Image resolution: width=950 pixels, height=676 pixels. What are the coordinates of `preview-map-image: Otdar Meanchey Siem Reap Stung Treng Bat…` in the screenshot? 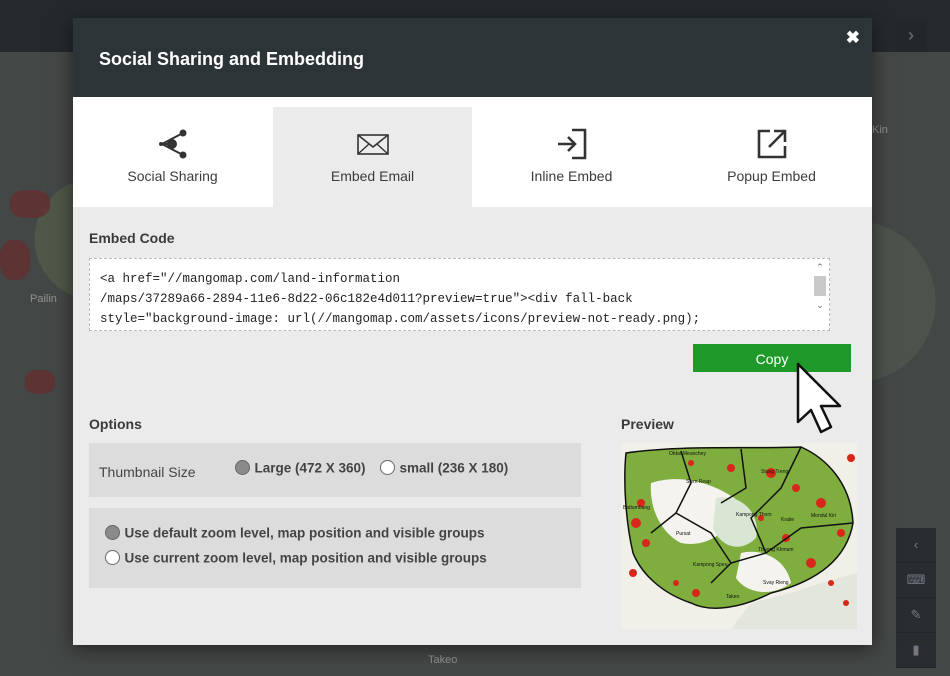 It's located at (739, 536).